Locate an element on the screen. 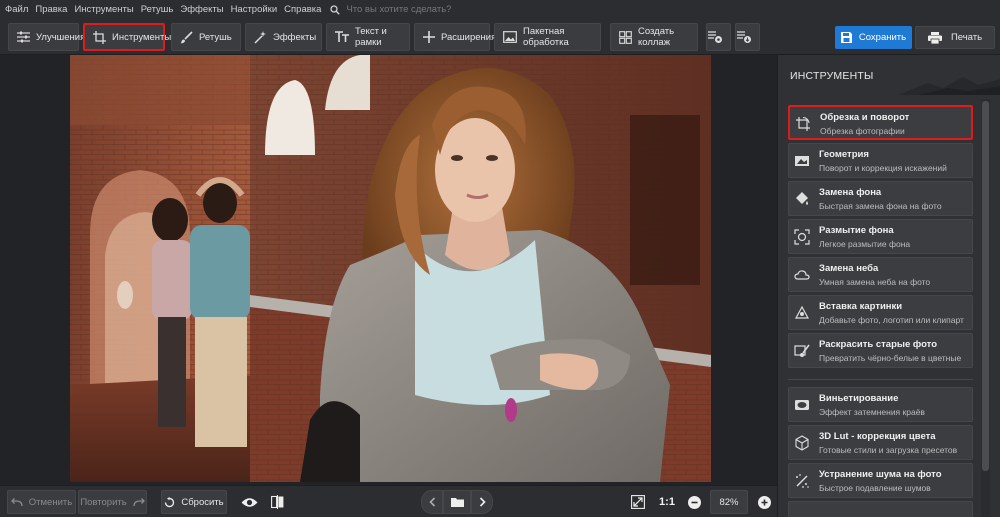 The image size is (1000, 517). save-button: Сохранить is located at coordinates (873, 37).